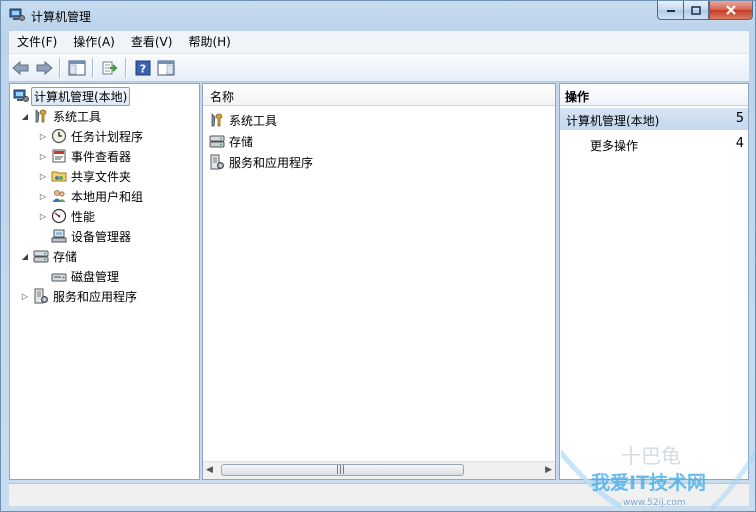 The width and height of the screenshot is (756, 512). Describe the element at coordinates (654, 144) in the screenshot. I see `more-actions-item: 更多操作 4` at that location.